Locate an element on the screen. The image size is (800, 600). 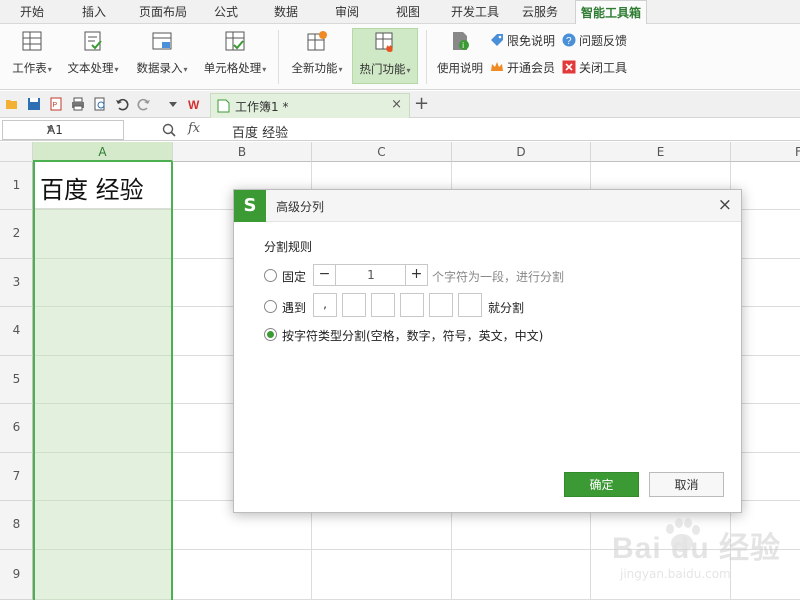
document-close-icon: × is located at coordinates (396, 104).